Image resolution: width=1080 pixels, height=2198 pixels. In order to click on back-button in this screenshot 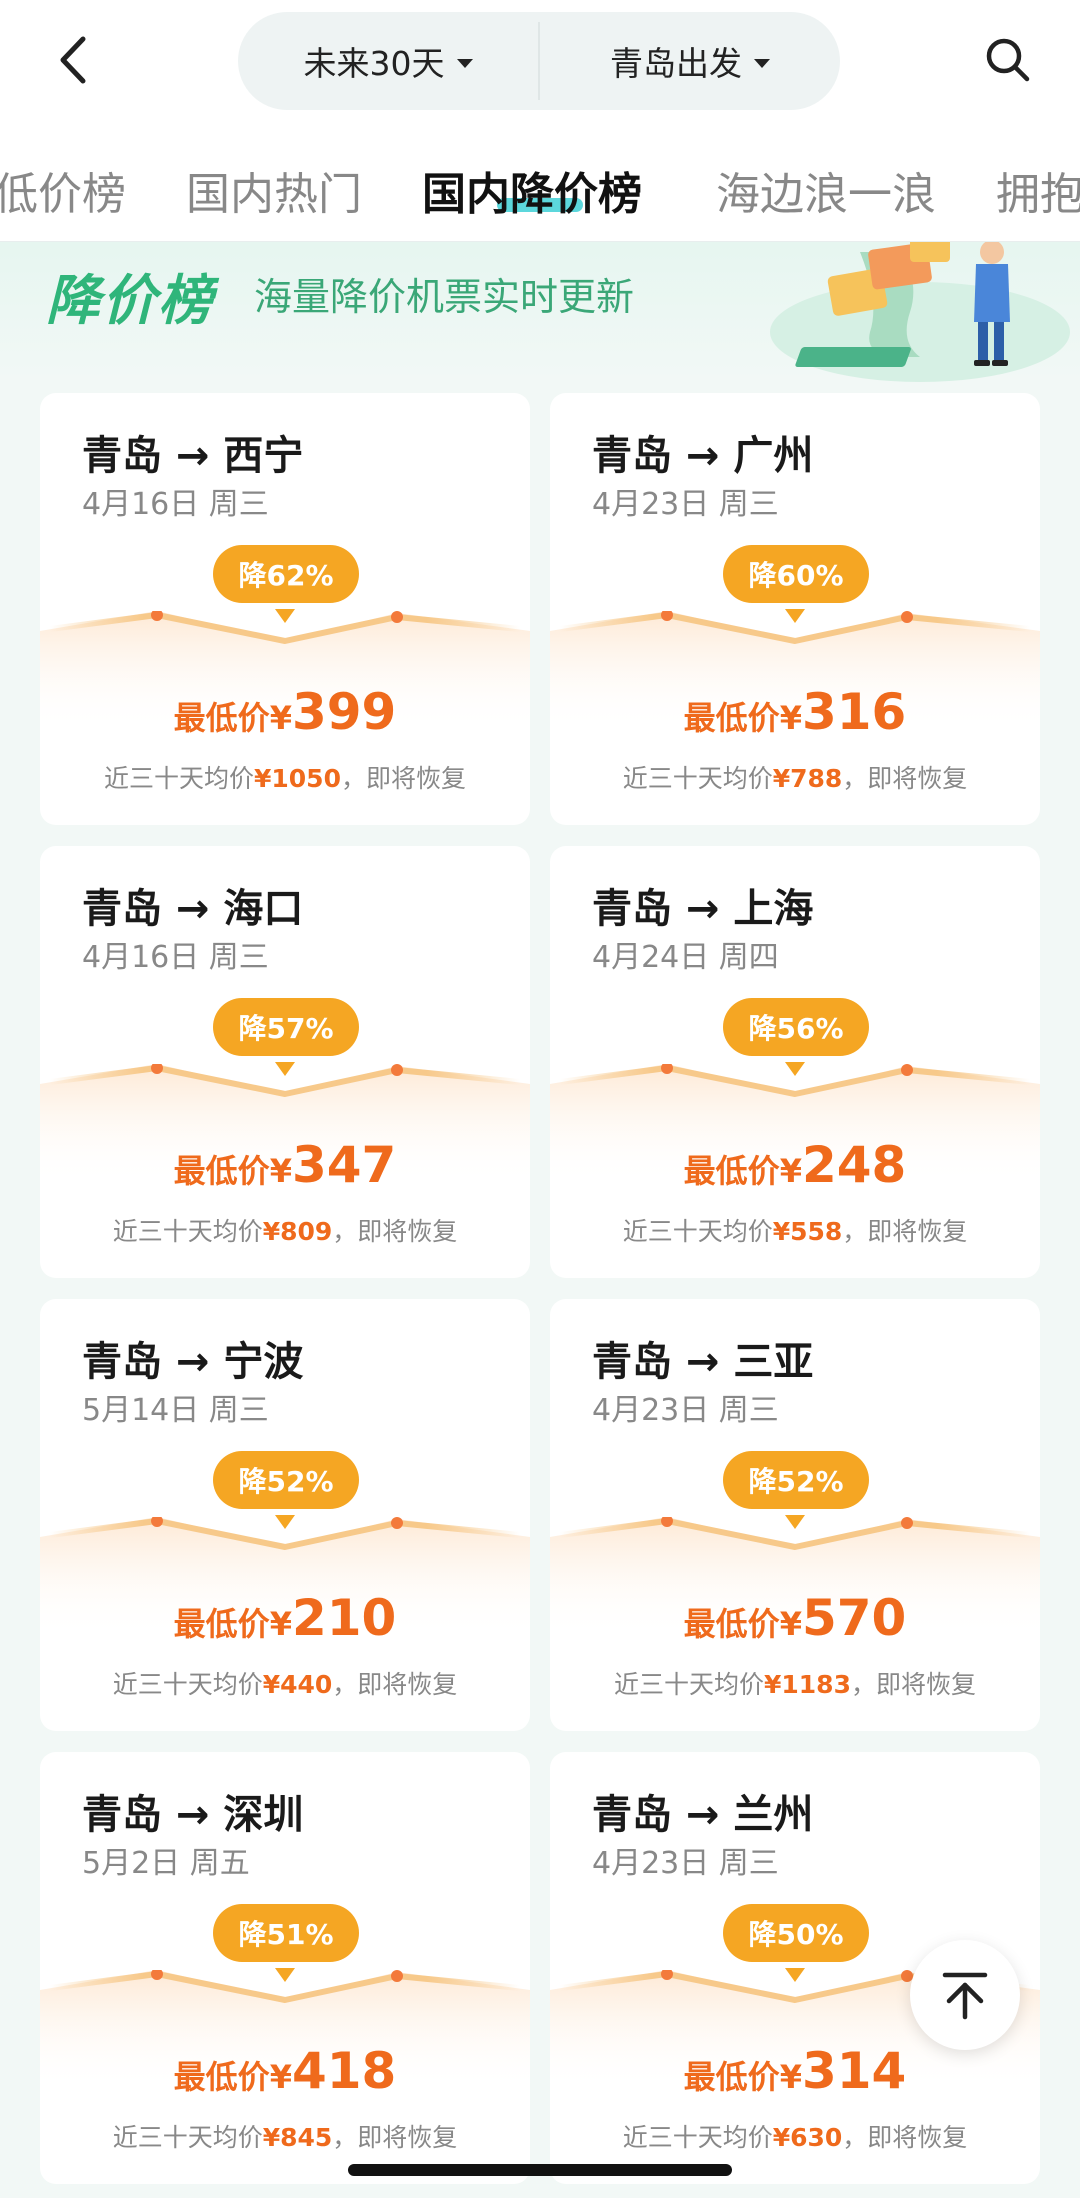, I will do `click(72, 60)`.